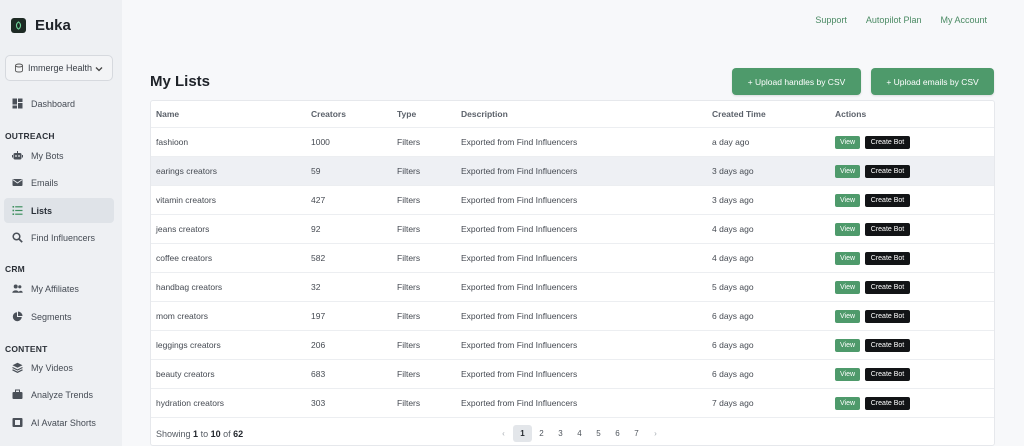 This screenshot has width=1024, height=446. I want to click on database-icon, so click(19, 68).